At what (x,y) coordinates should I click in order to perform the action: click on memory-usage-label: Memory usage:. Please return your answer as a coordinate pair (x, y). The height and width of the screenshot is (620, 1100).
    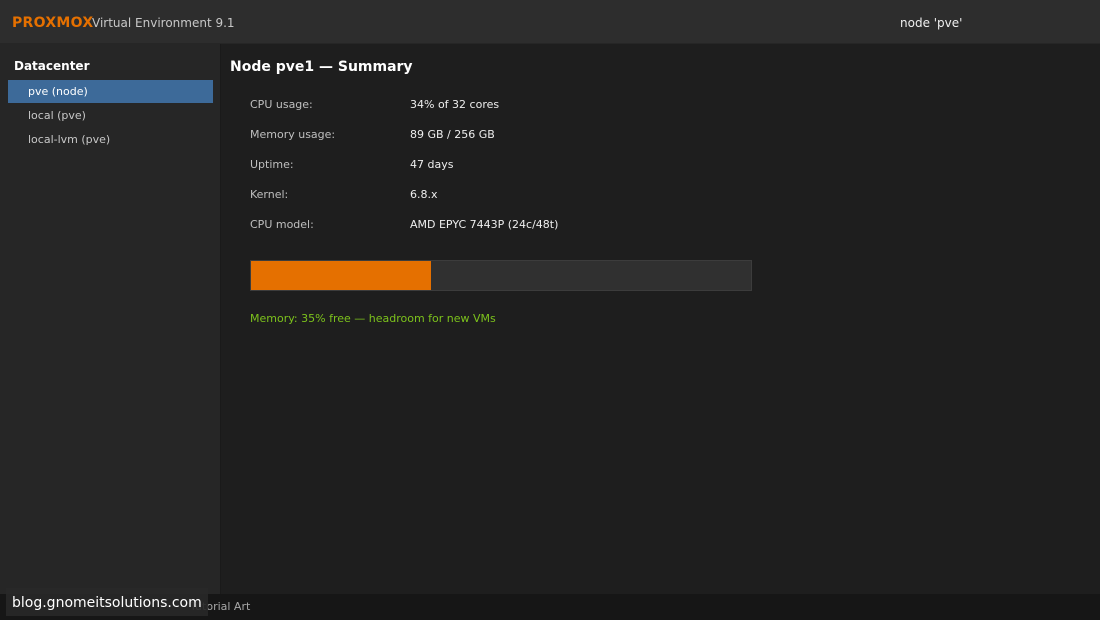
    Looking at the image, I should click on (293, 134).